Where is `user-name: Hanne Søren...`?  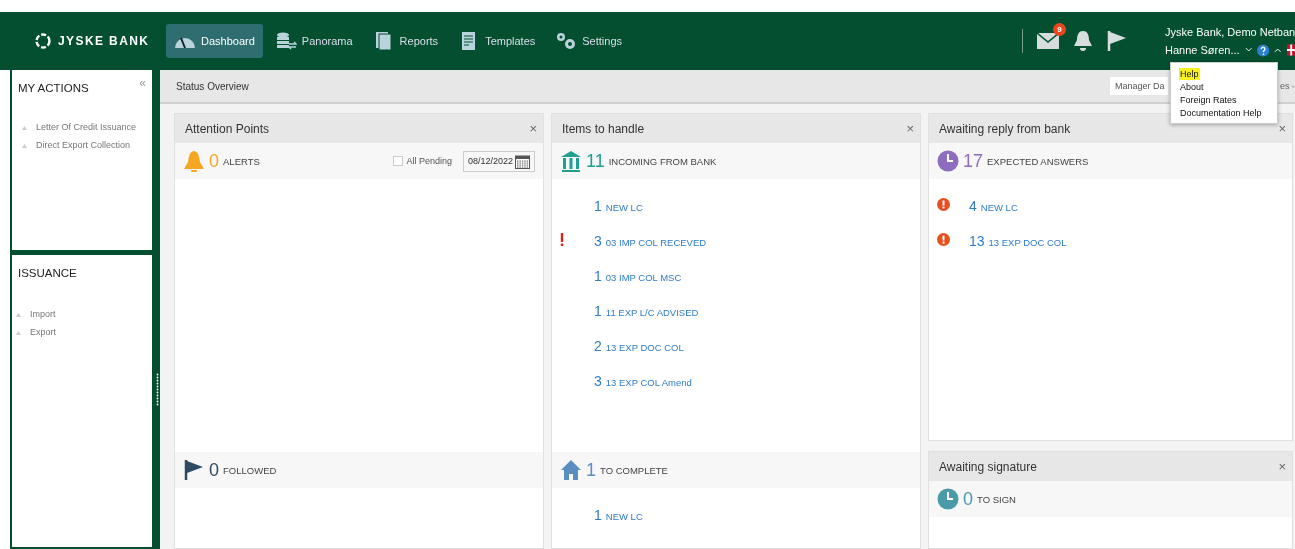 user-name: Hanne Søren... is located at coordinates (1202, 50).